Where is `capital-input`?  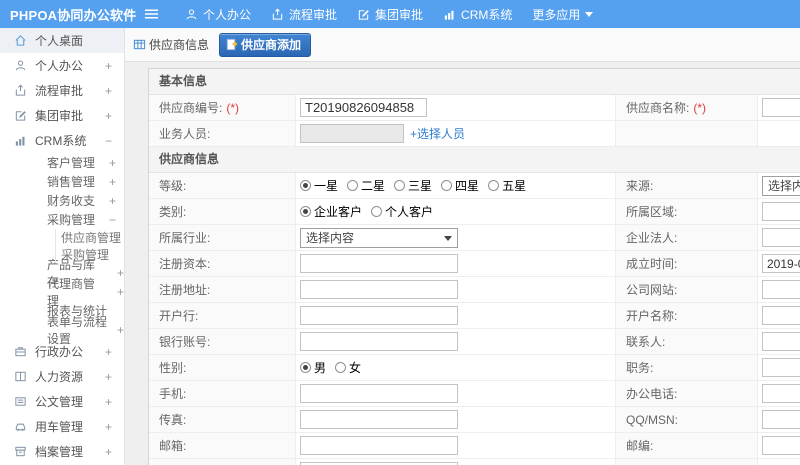 capital-input is located at coordinates (379, 263).